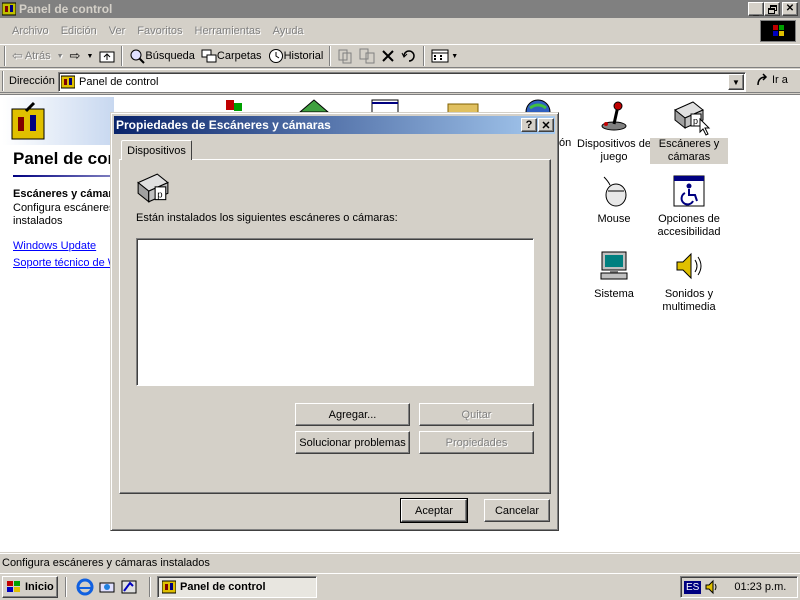 Image resolution: width=800 pixels, height=600 pixels. I want to click on status-bar: Configura escáneres y cámaras instalados, so click(400, 562).